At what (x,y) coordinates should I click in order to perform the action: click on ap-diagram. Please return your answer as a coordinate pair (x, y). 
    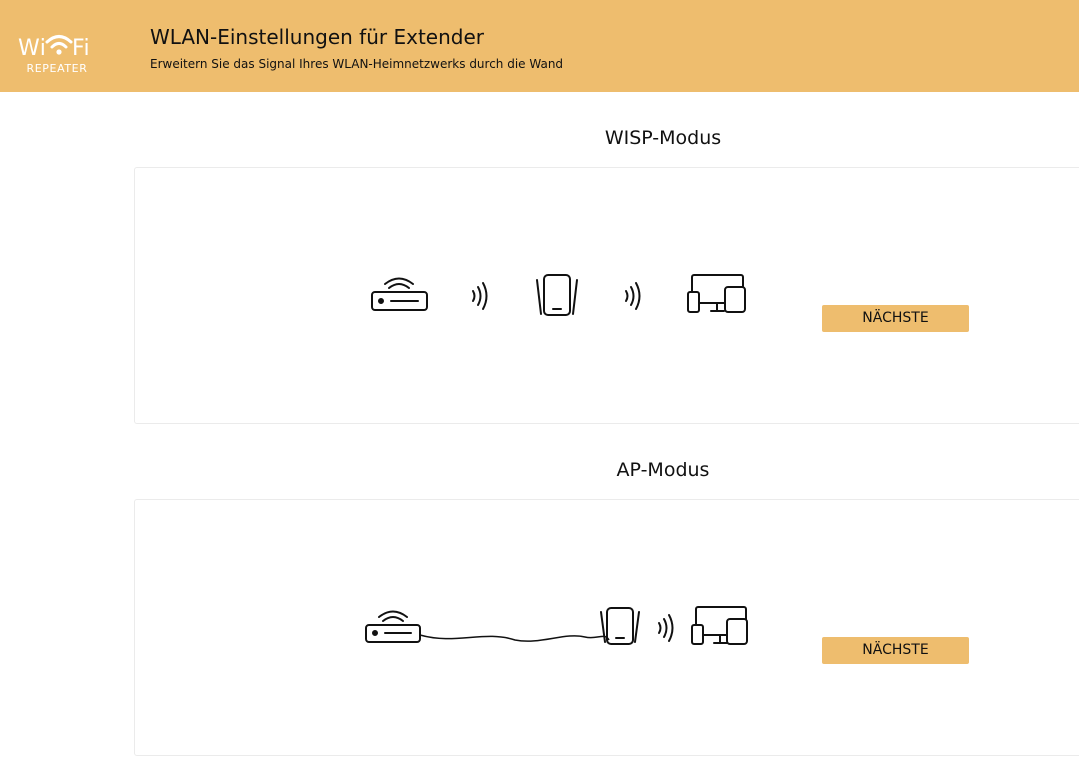
    Looking at the image, I should click on (556, 625).